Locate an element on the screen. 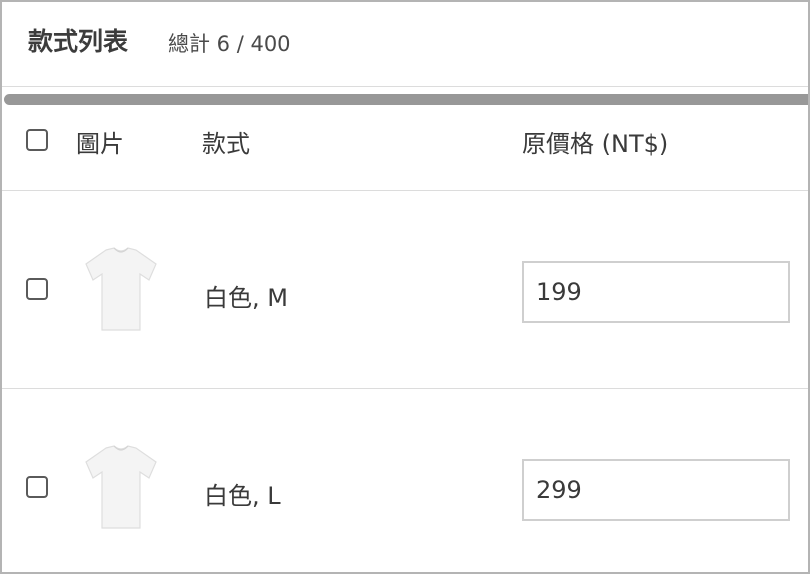  header-divider is located at coordinates (405, 86).